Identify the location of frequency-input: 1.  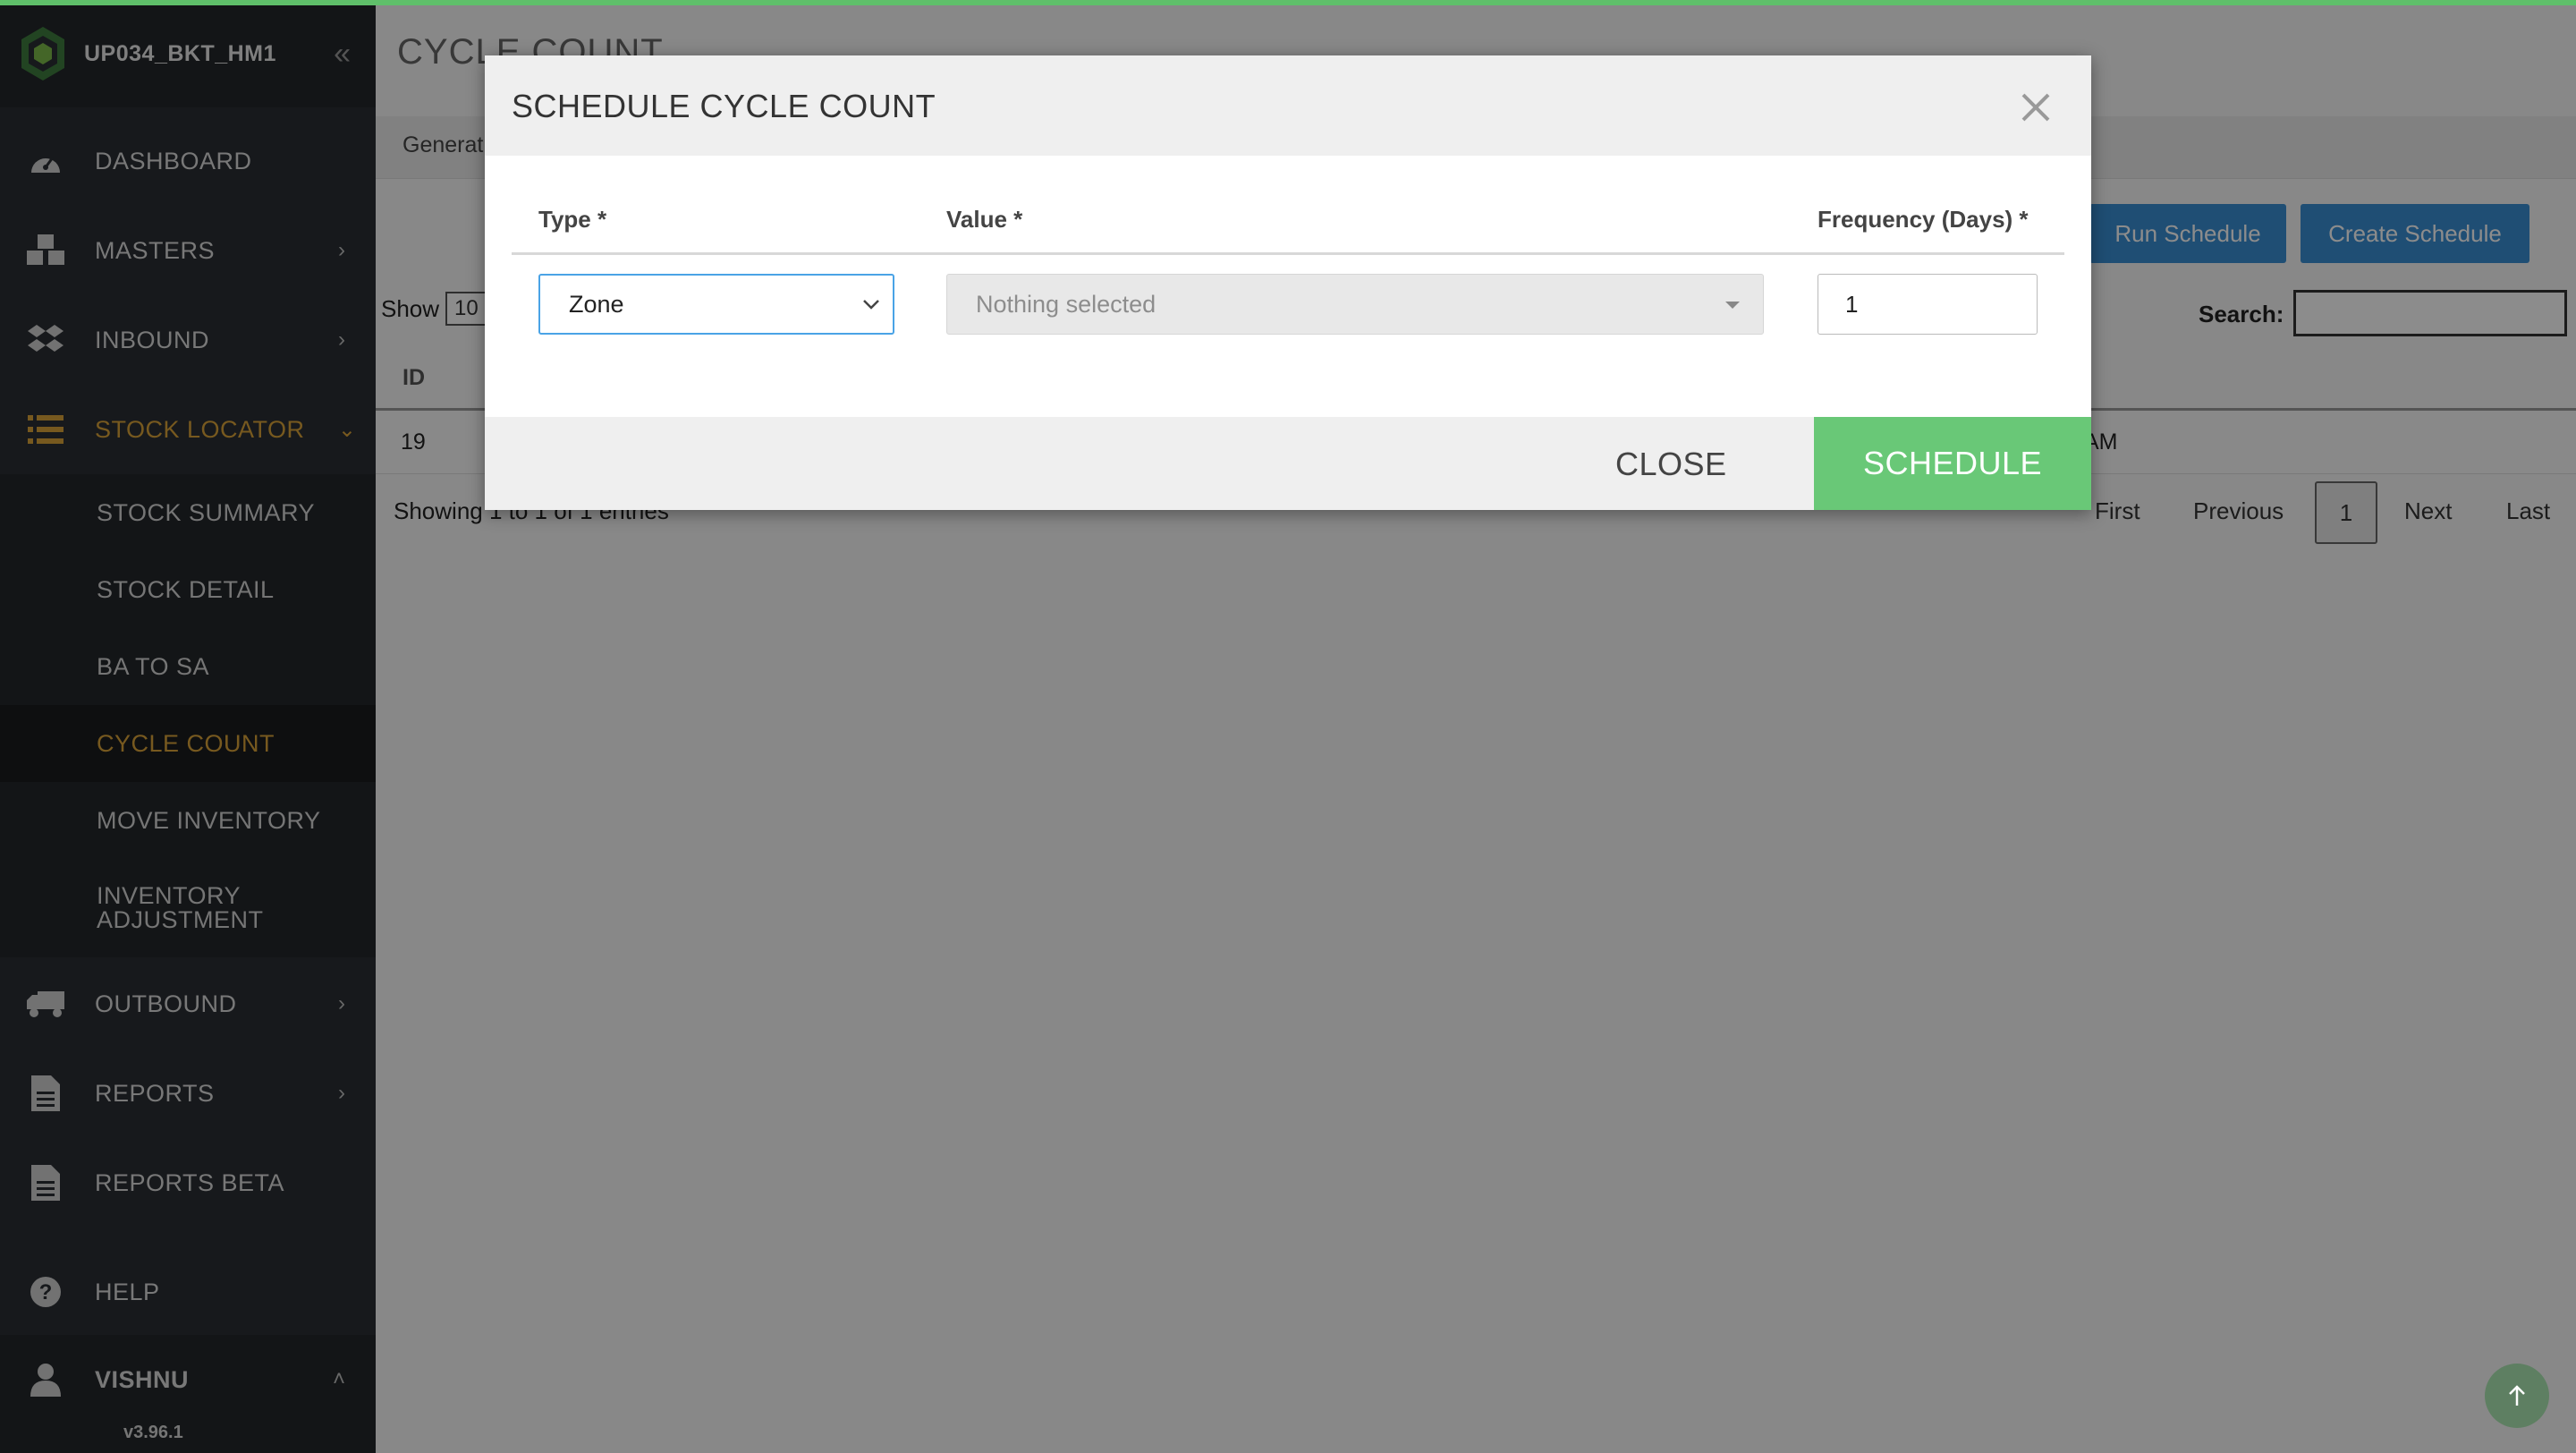
(1928, 304).